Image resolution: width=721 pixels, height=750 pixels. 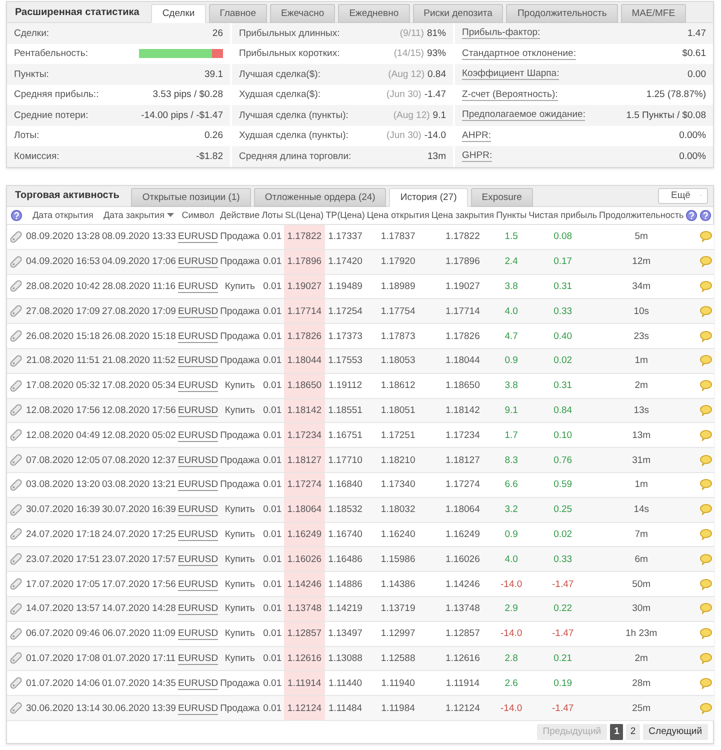 I want to click on tab: Продолжительность, so click(x=562, y=13).